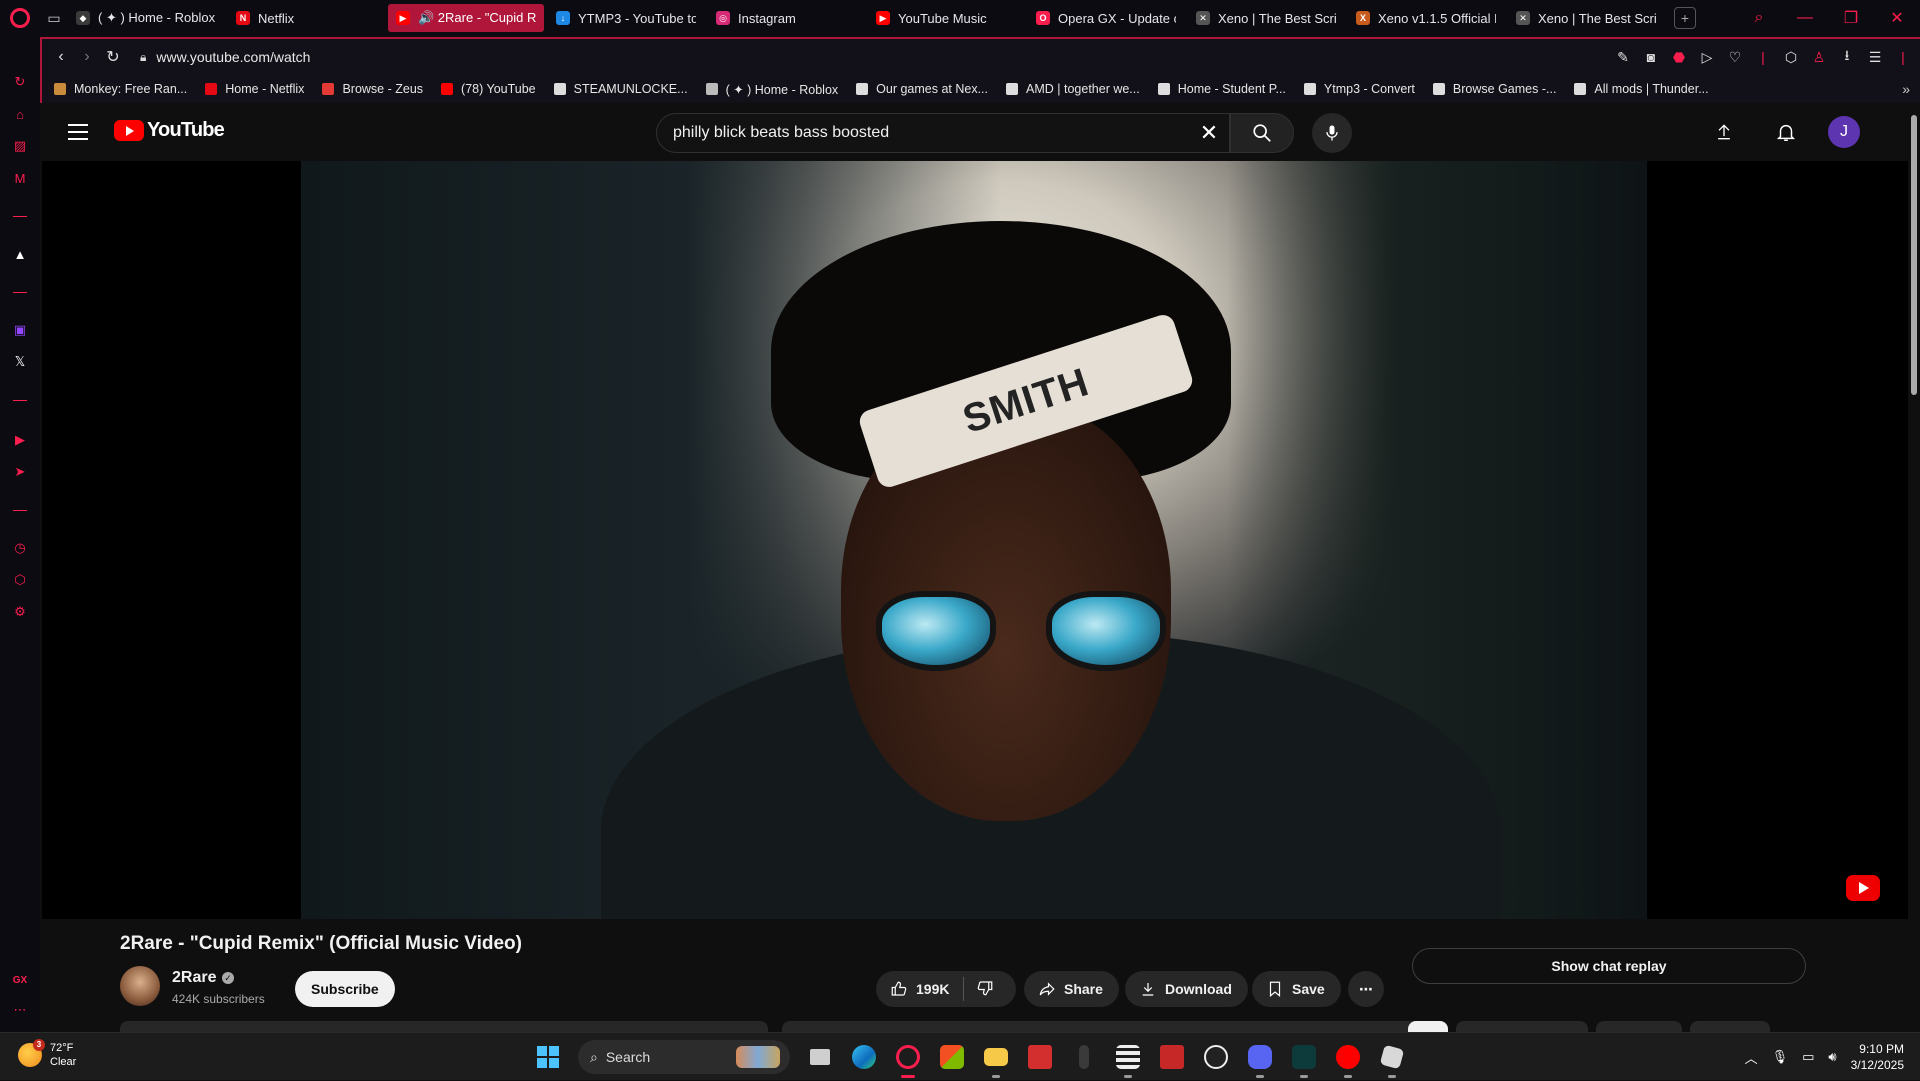 This screenshot has width=1920, height=1081. Describe the element at coordinates (1780, 1057) in the screenshot. I see `microphone-tray-icon: 🎙︎` at that location.